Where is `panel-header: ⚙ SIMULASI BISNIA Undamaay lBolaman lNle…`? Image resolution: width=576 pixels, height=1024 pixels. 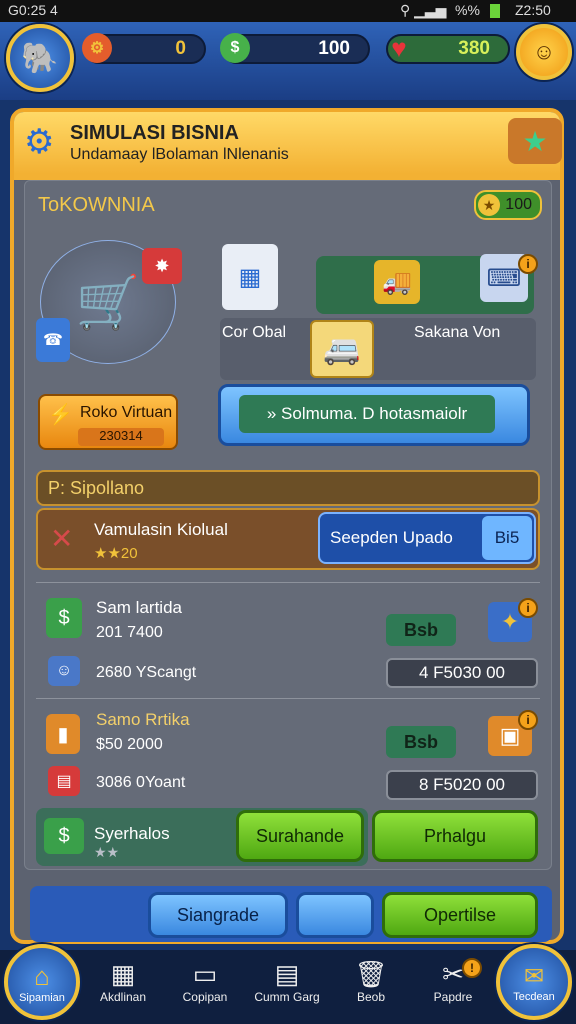 panel-header: ⚙ SIMULASI BISNIA Undamaay lBolaman lNle… is located at coordinates (288, 143).